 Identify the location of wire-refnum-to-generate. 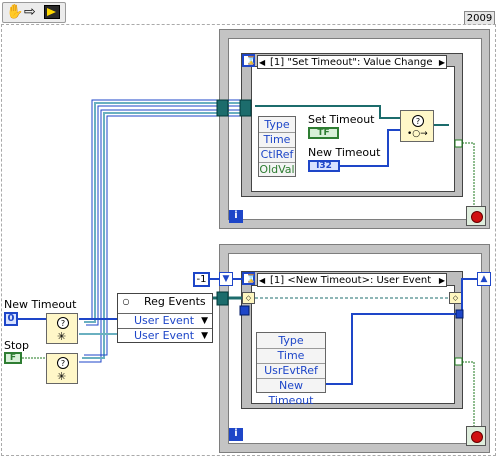
(327, 112).